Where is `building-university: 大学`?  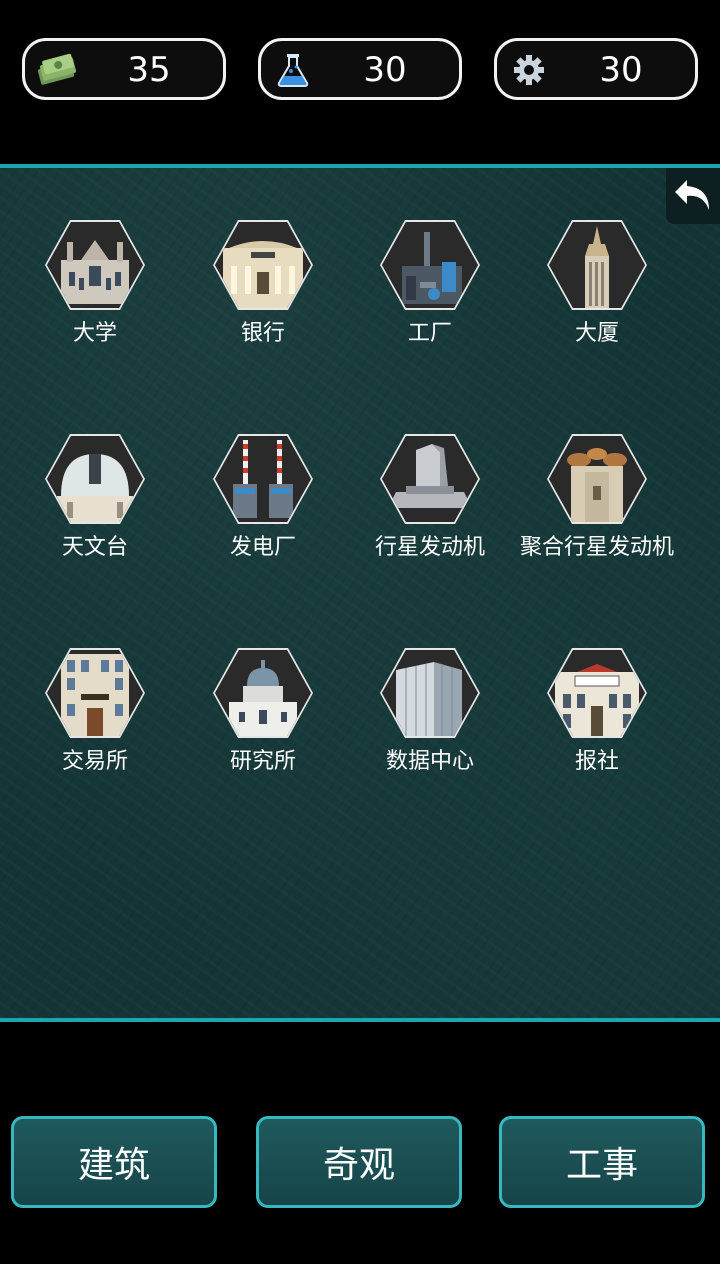
building-university: 大学 is located at coordinates (95, 295).